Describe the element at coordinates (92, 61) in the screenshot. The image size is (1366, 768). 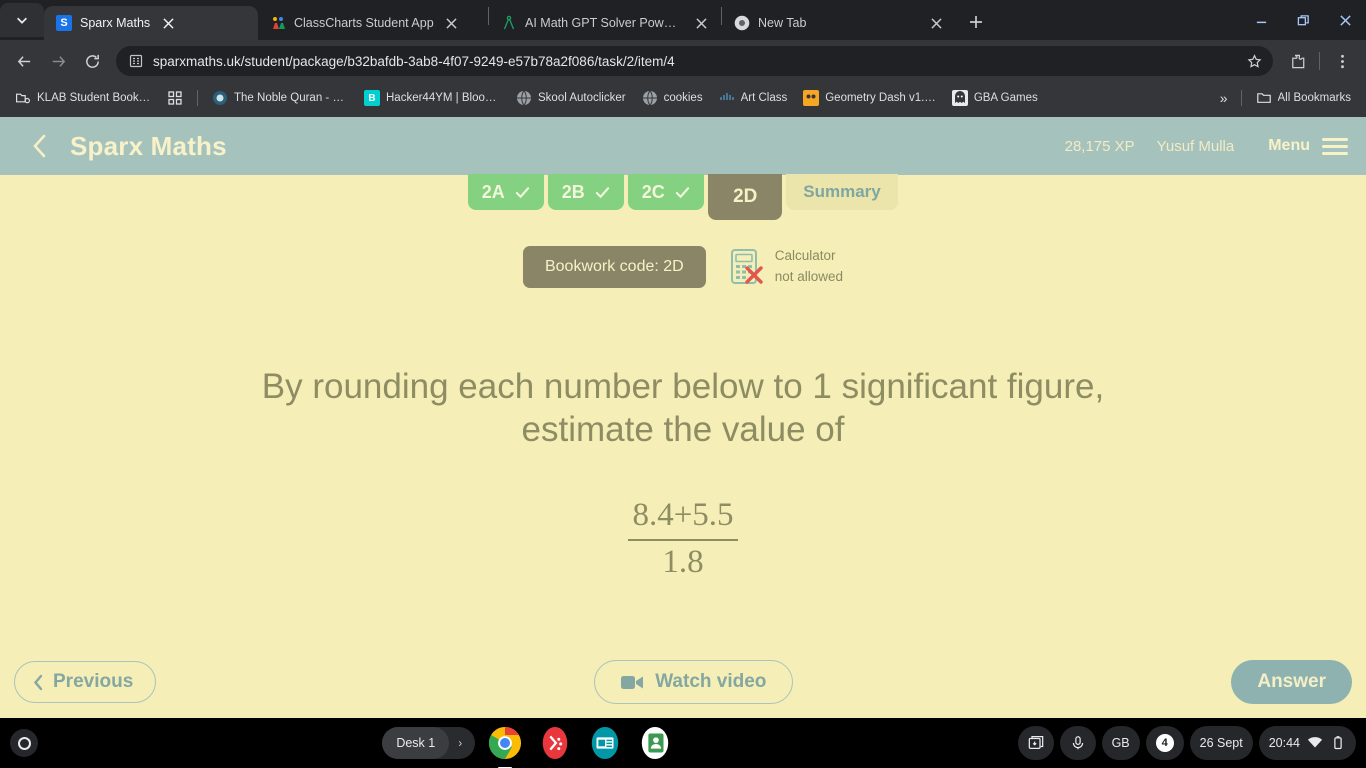
I see `reload-icon` at that location.